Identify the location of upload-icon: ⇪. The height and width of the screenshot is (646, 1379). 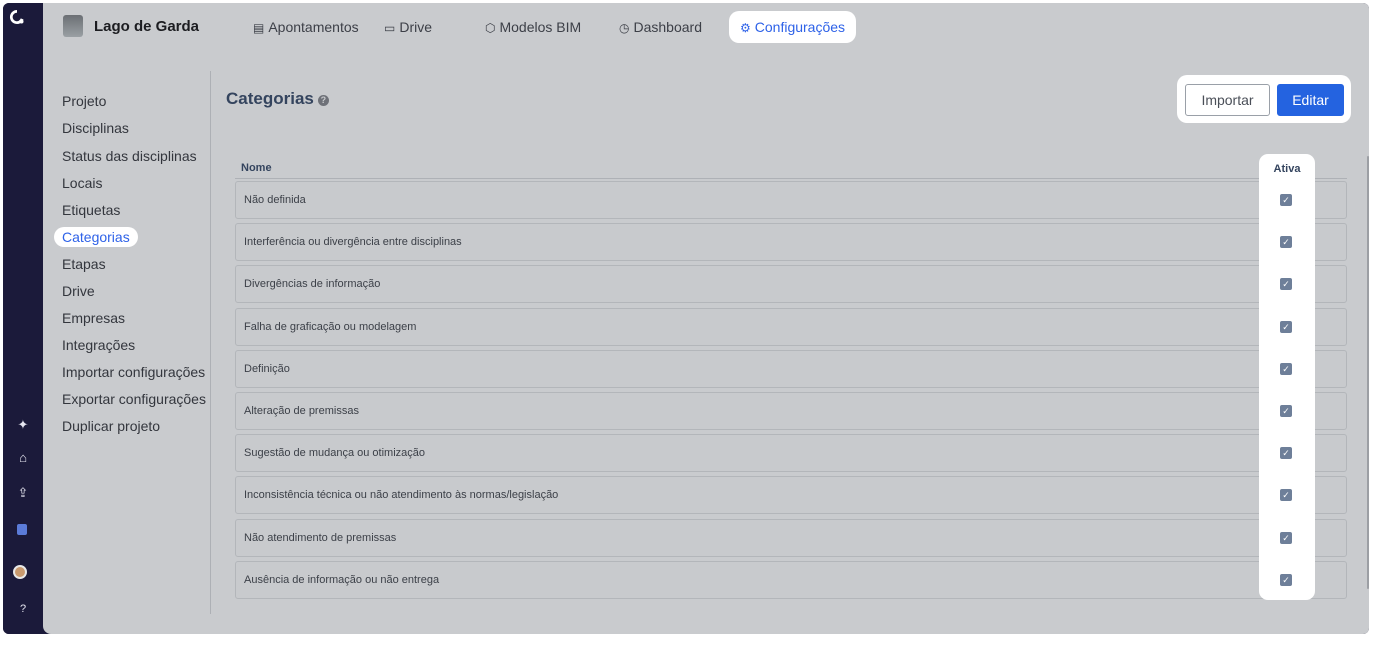
(23, 493).